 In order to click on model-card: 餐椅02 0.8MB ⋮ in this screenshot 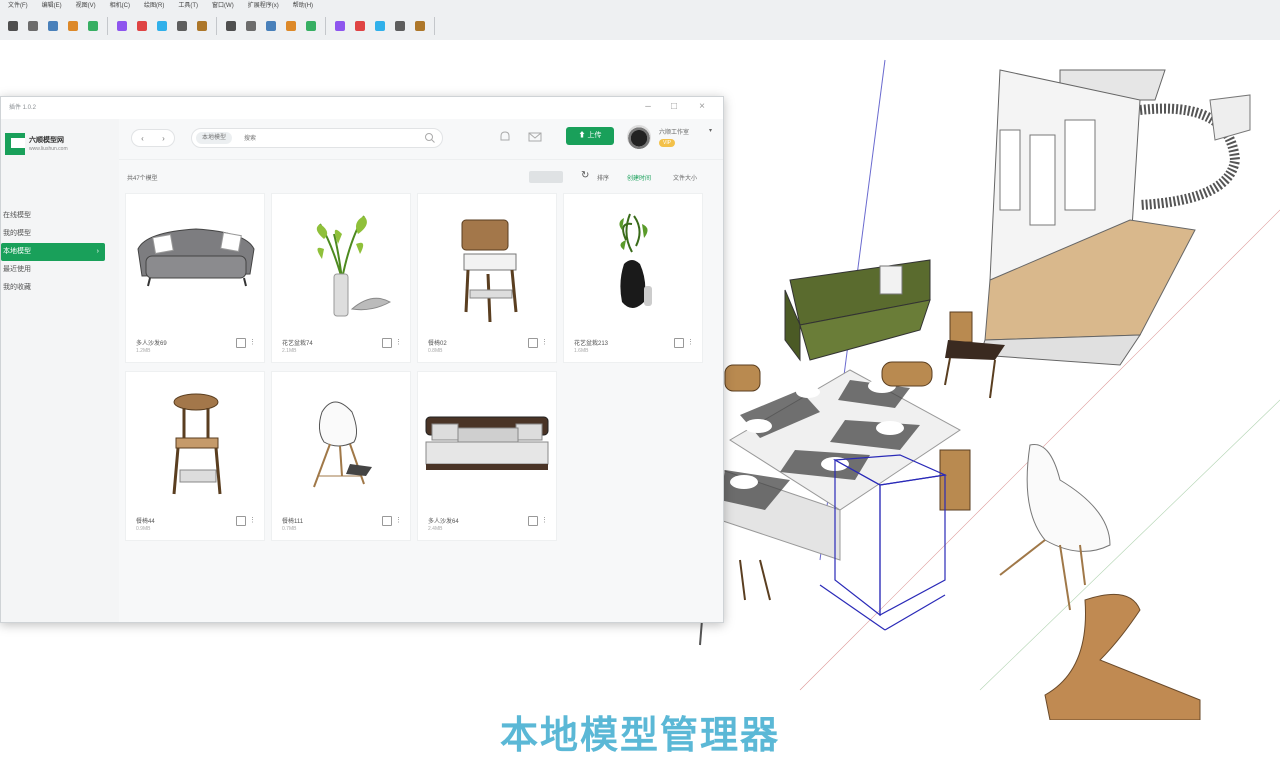, I will do `click(487, 278)`.